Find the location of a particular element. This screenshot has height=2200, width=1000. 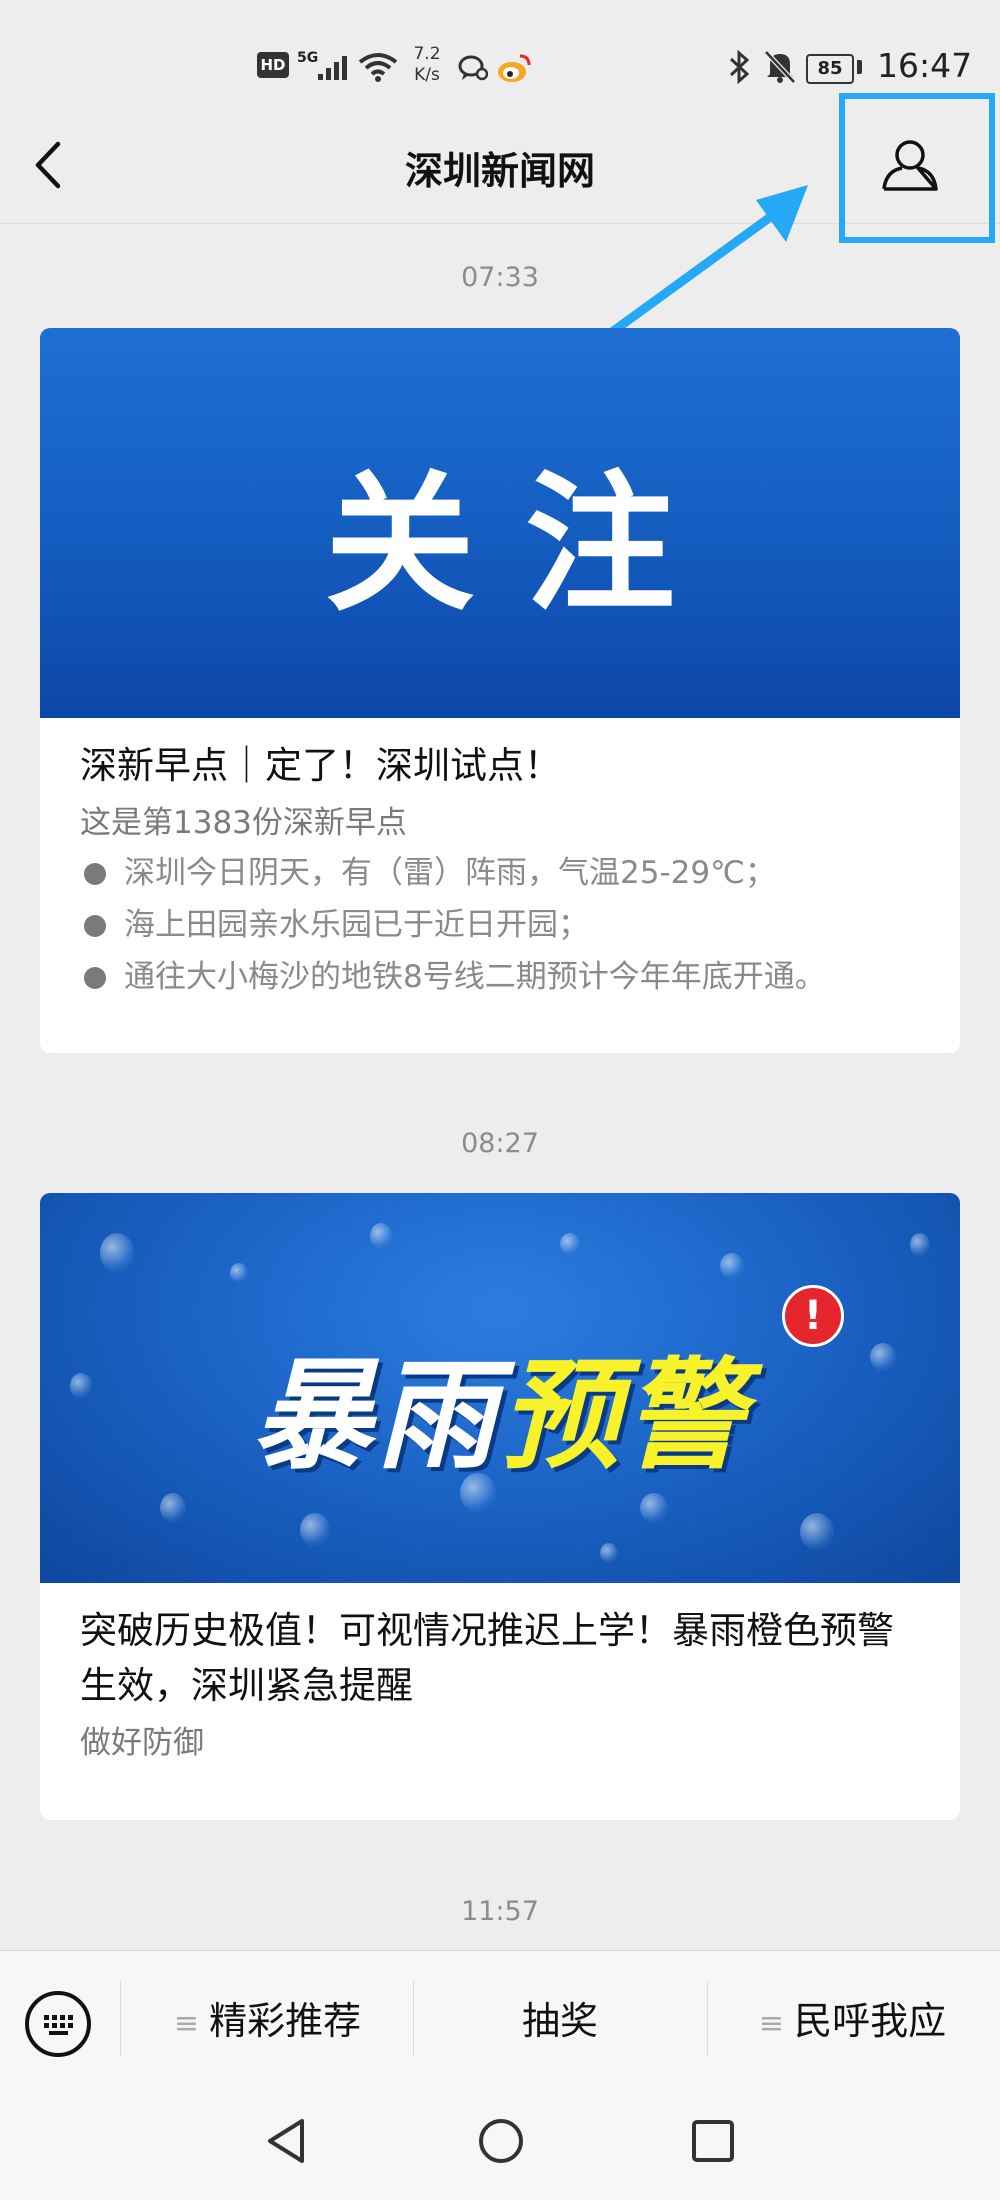

hd-icon: HD is located at coordinates (273, 65).